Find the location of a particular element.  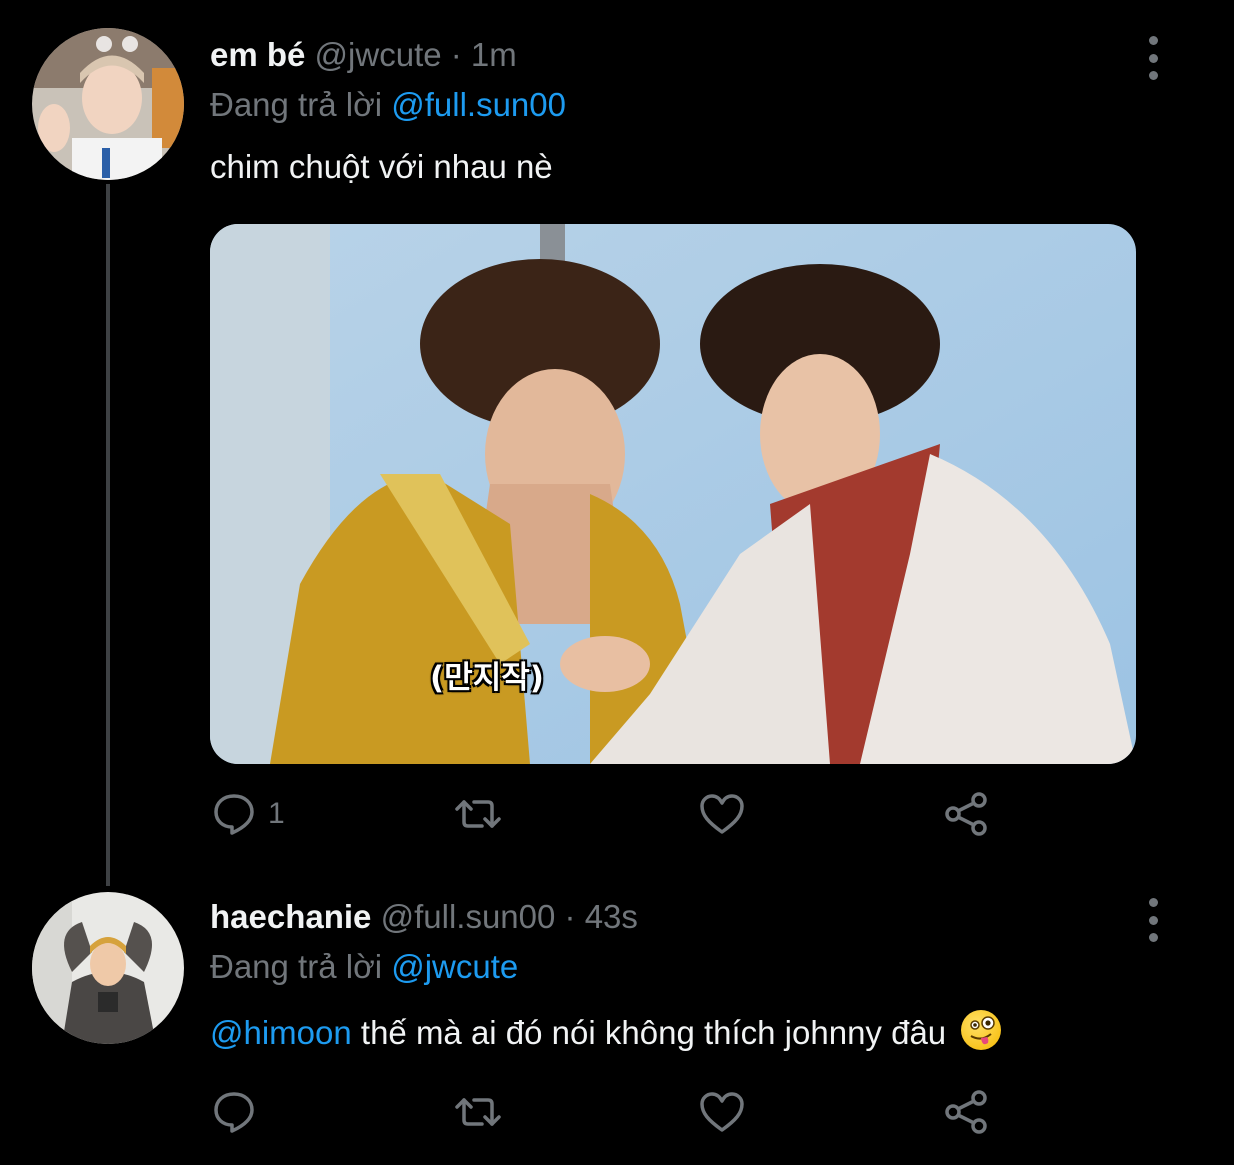

mention-link: @himoon is located at coordinates (281, 1032).